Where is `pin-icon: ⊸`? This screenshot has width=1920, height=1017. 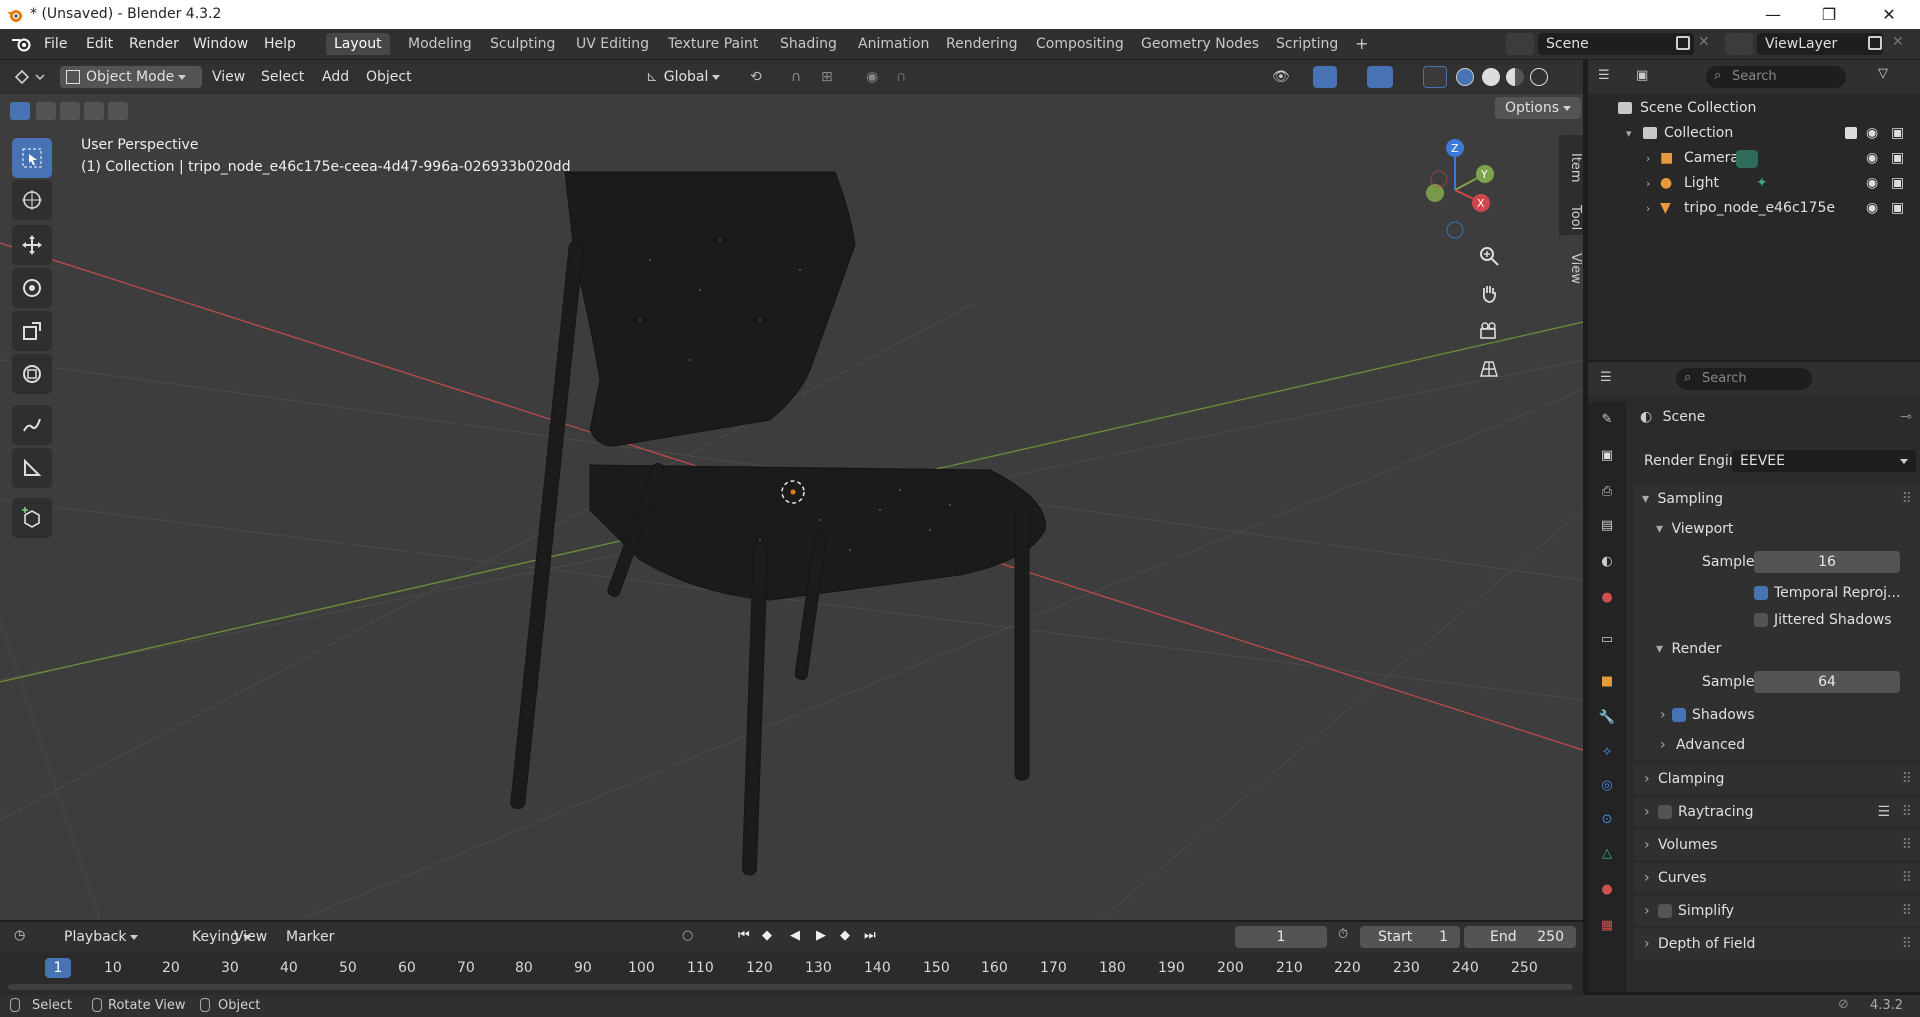 pin-icon: ⊸ is located at coordinates (1906, 417).